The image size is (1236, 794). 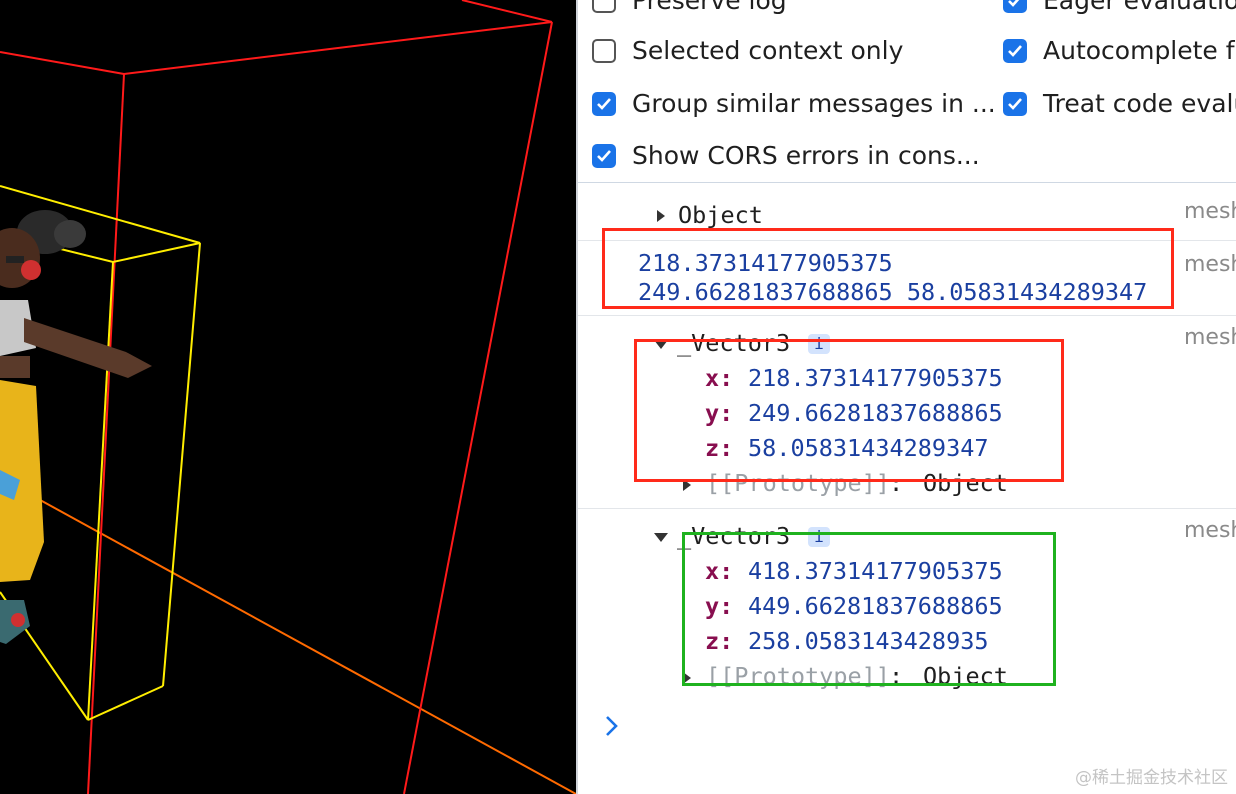 What do you see at coordinates (604, 103) in the screenshot?
I see `group-similar-checkbox` at bounding box center [604, 103].